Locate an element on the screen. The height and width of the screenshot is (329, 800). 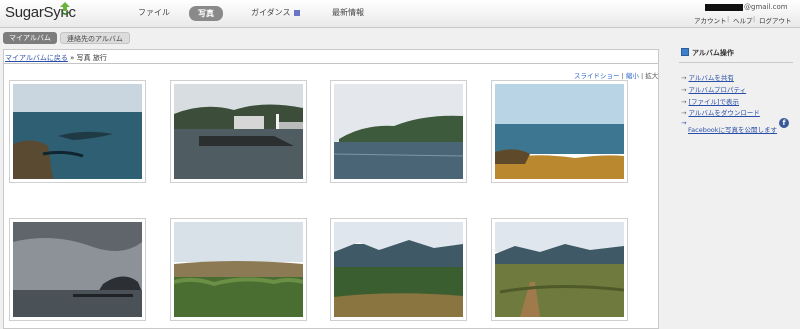
breadcrumb: マイアルバムに戻る » 写真 旅行 is located at coordinates (56, 58).